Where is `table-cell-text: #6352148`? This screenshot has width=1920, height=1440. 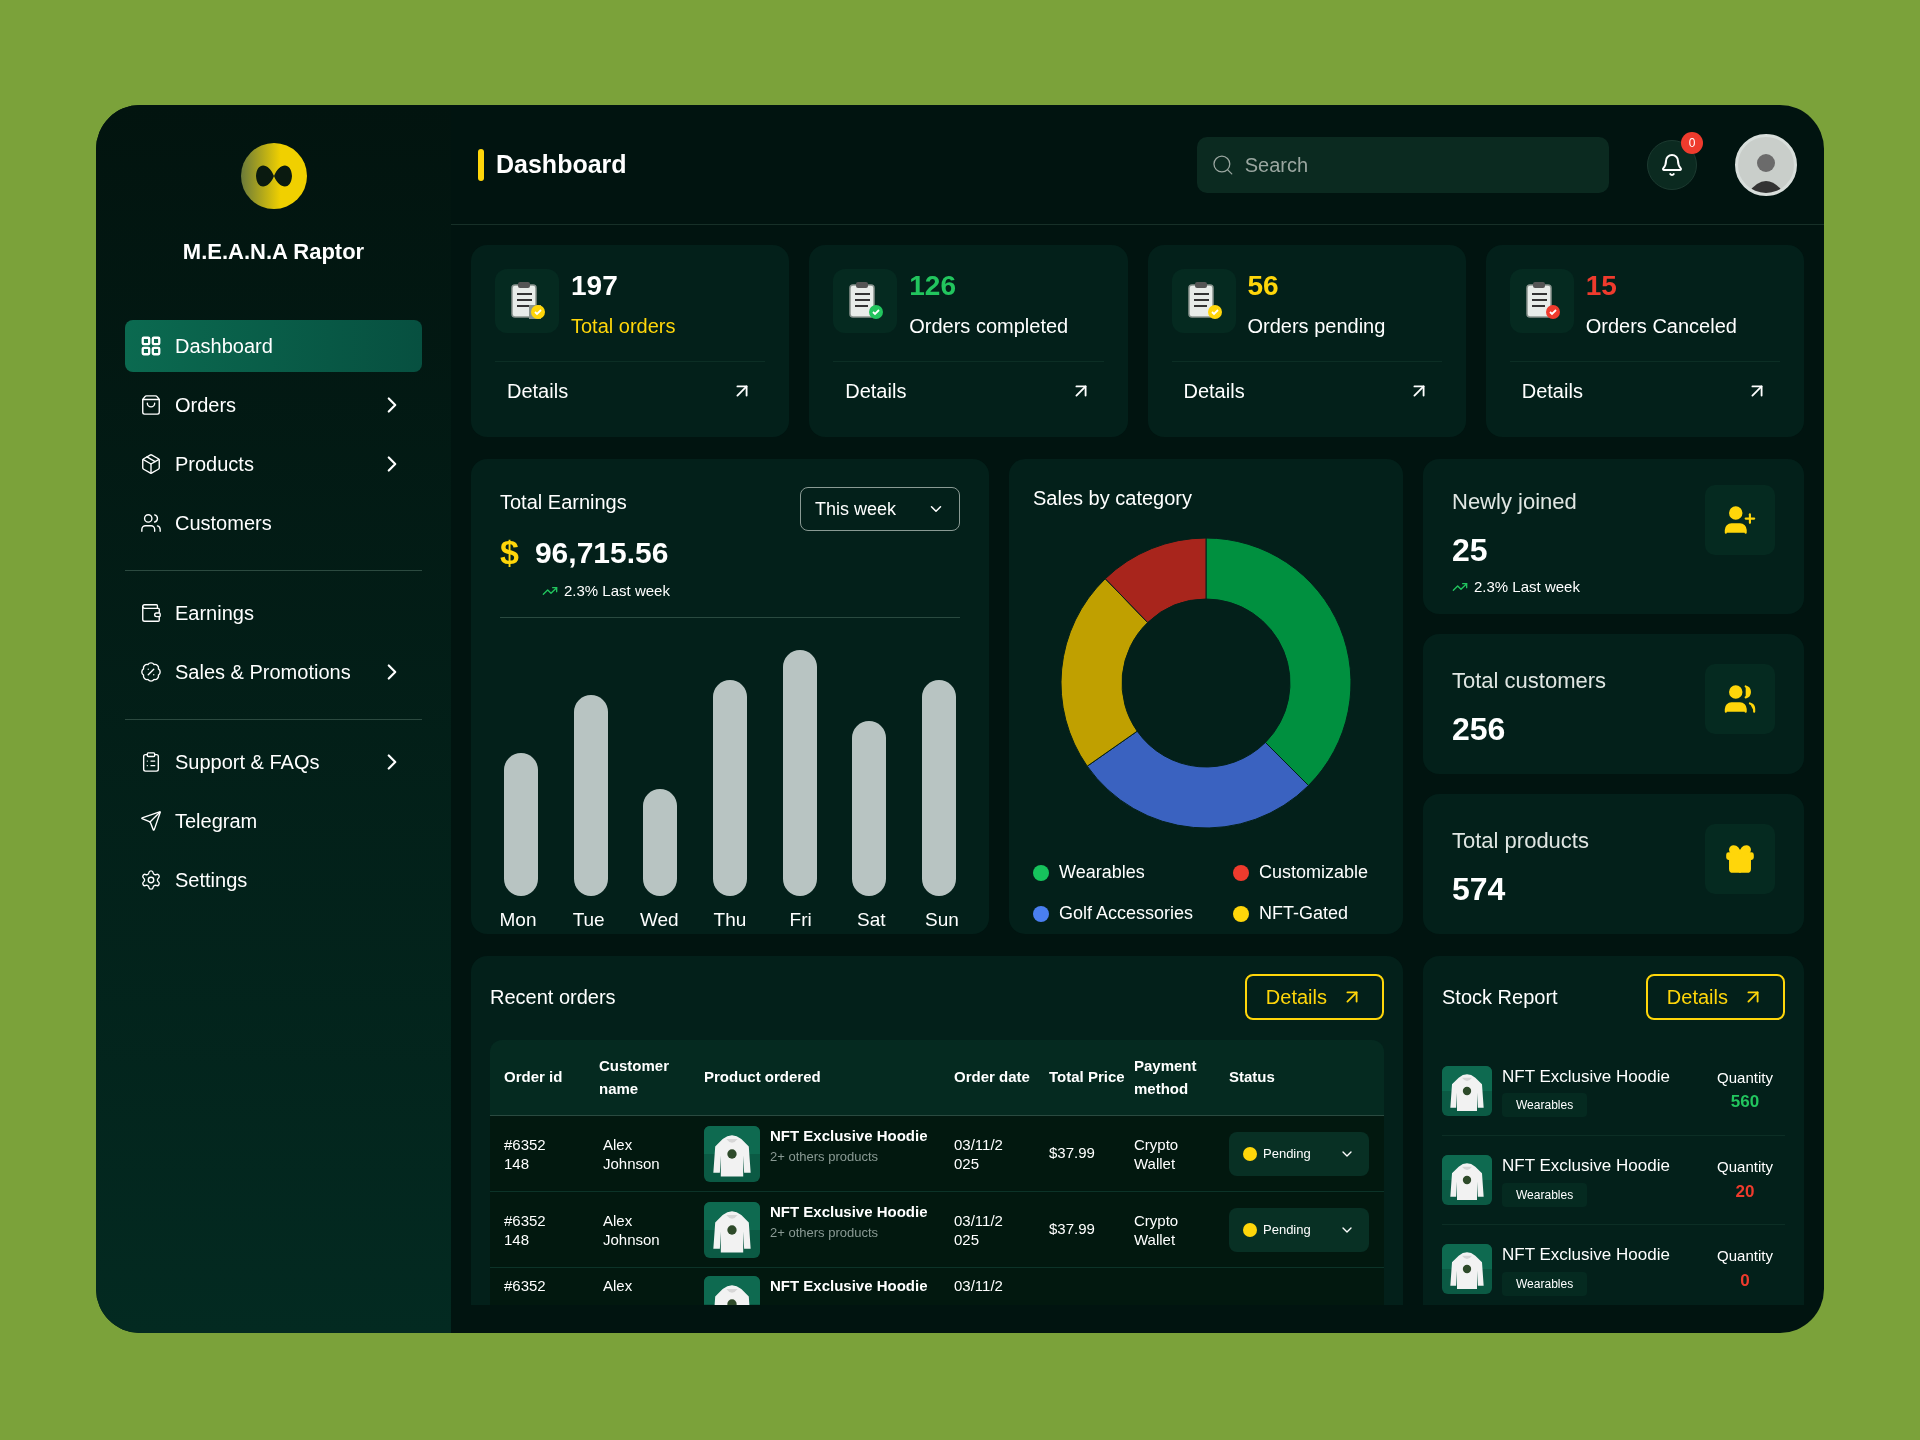 table-cell-text: #6352148 is located at coordinates (525, 1153).